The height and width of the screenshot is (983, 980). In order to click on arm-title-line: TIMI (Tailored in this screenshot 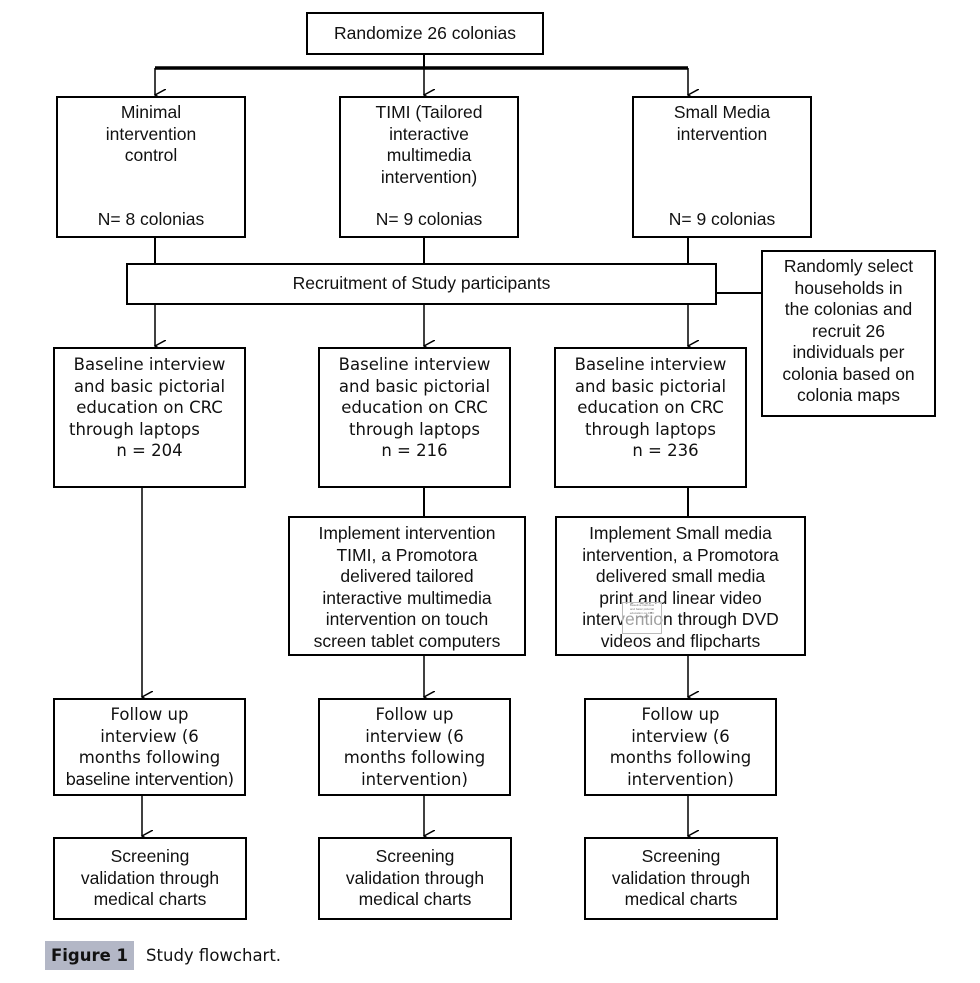, I will do `click(429, 112)`.